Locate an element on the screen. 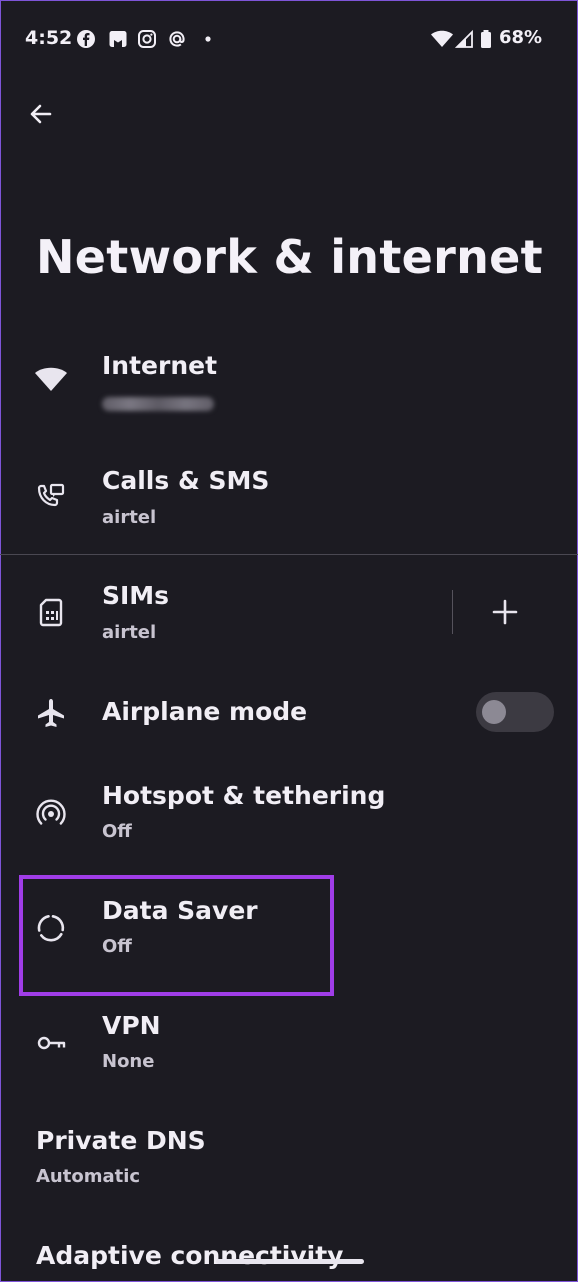 The width and height of the screenshot is (578, 1282). page-title: Network & internet is located at coordinates (289, 257).